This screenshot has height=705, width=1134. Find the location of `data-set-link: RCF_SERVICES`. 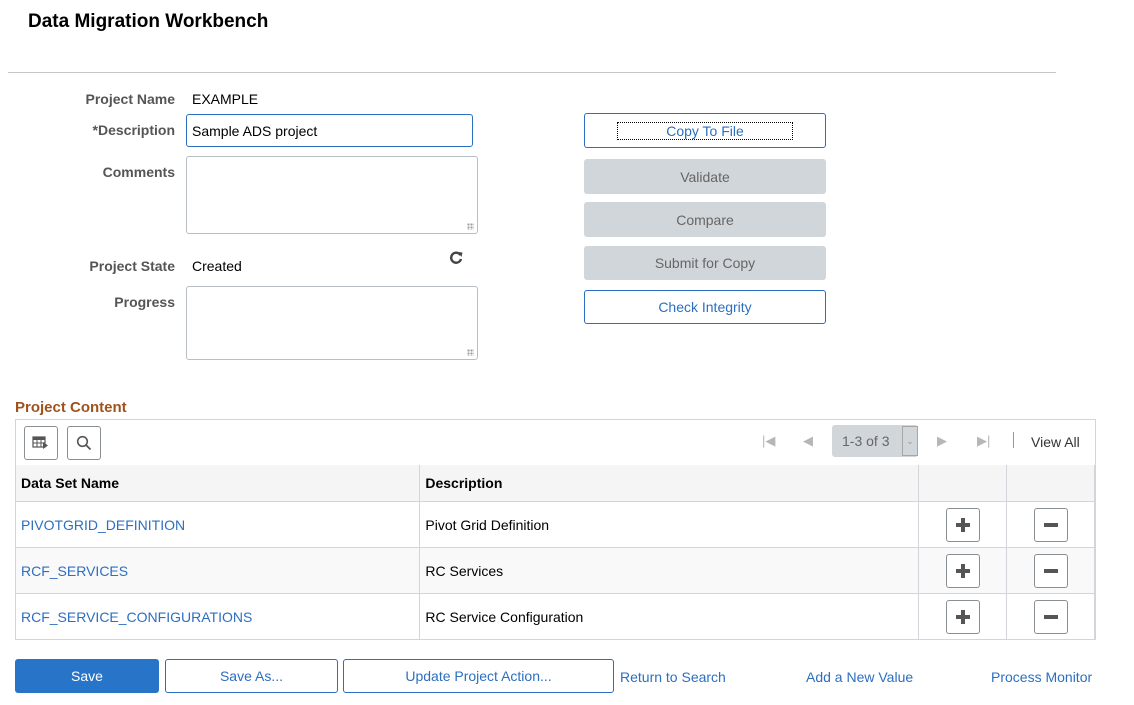

data-set-link: RCF_SERVICES is located at coordinates (74, 571).